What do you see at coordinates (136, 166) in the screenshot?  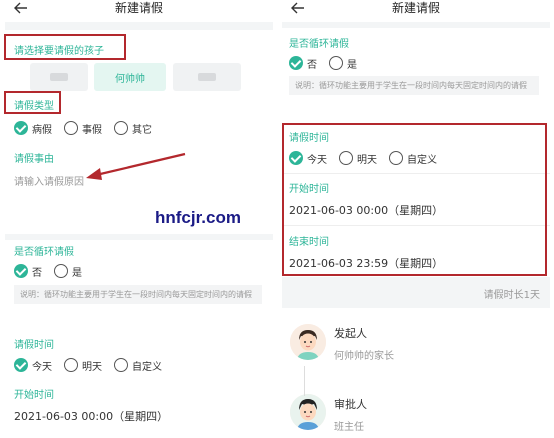 I see `annotation-arrow-icon` at bounding box center [136, 166].